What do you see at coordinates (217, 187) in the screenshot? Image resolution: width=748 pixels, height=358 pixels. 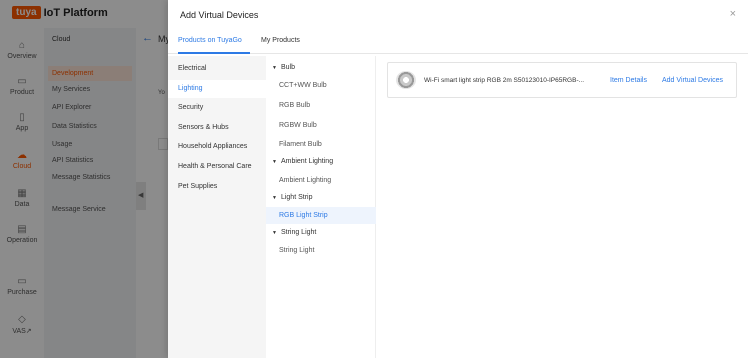 I see `category-pet-supplies: Pet Supplies` at bounding box center [217, 187].